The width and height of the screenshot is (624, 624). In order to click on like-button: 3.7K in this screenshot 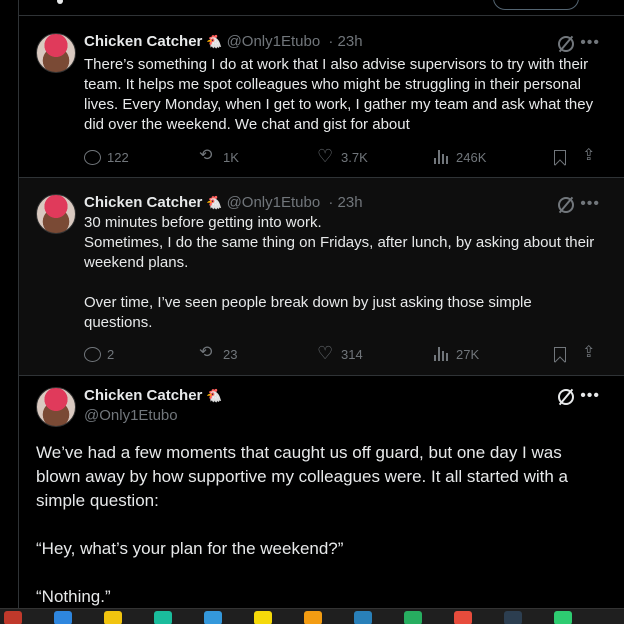, I will do `click(342, 156)`.